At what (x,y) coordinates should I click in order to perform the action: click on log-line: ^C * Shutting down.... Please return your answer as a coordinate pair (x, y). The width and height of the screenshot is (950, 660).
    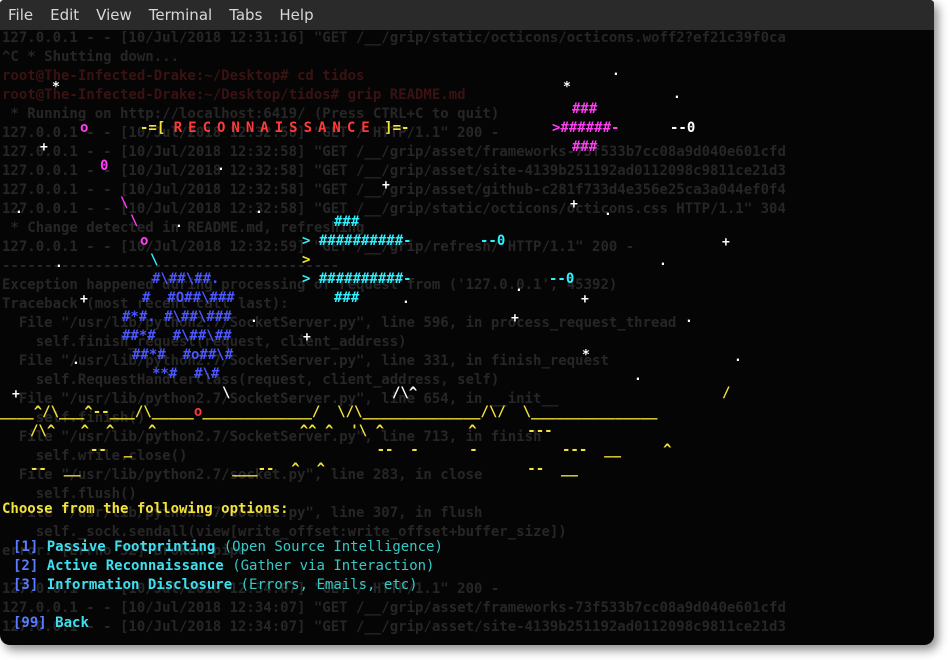
    Looking at the image, I should click on (91, 57).